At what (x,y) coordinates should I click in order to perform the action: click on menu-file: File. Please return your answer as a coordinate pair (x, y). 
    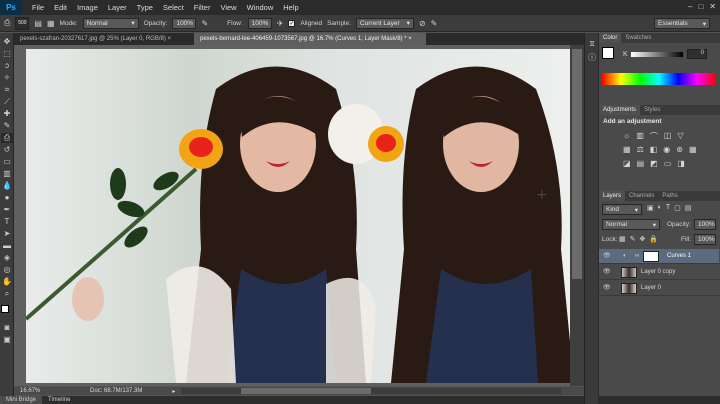
    Looking at the image, I should click on (38, 7).